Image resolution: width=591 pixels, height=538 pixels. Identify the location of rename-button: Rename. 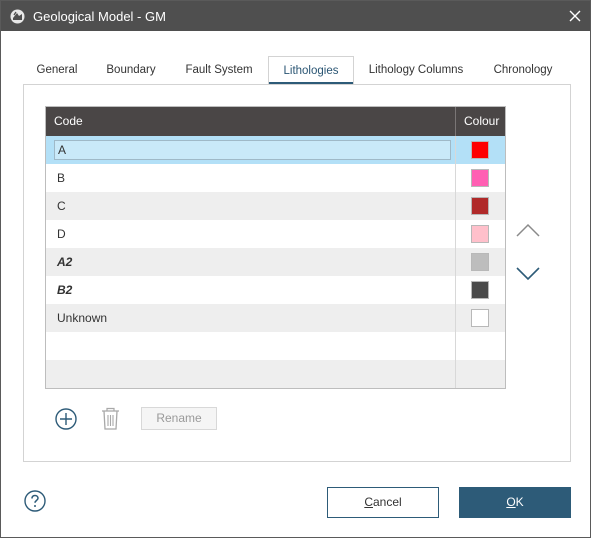
(179, 418).